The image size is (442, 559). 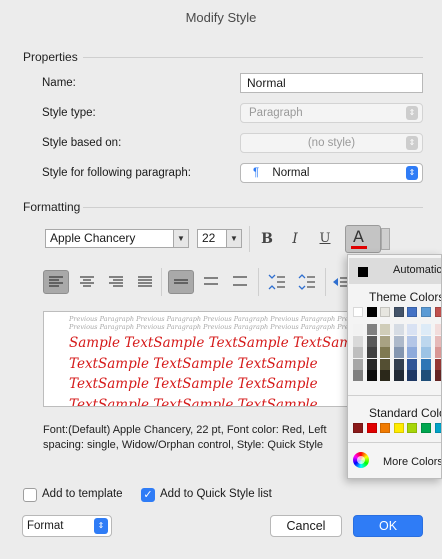 I want to click on decrease-spacing-icon, so click(x=276, y=282).